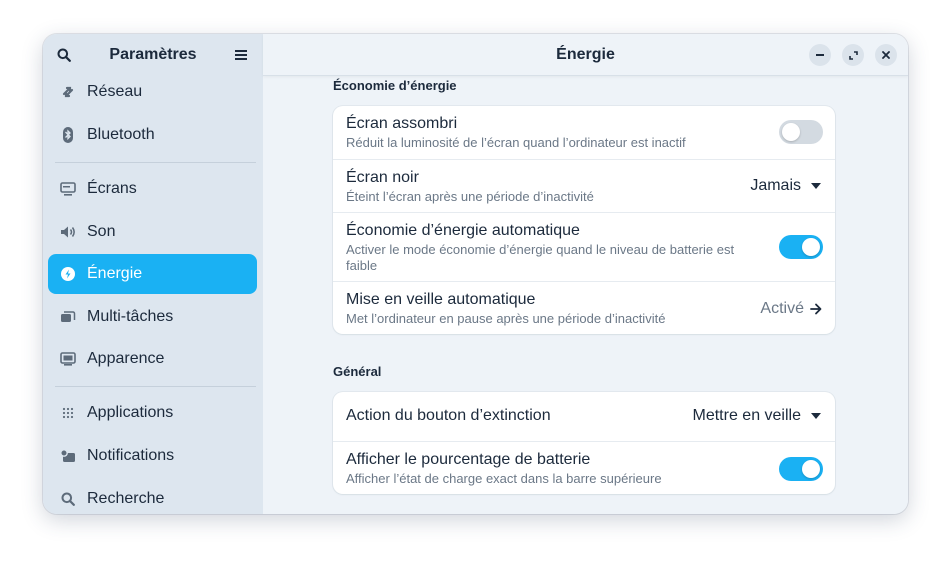  Describe the element at coordinates (801, 247) in the screenshot. I see `auto-power-saver-toggle` at that location.